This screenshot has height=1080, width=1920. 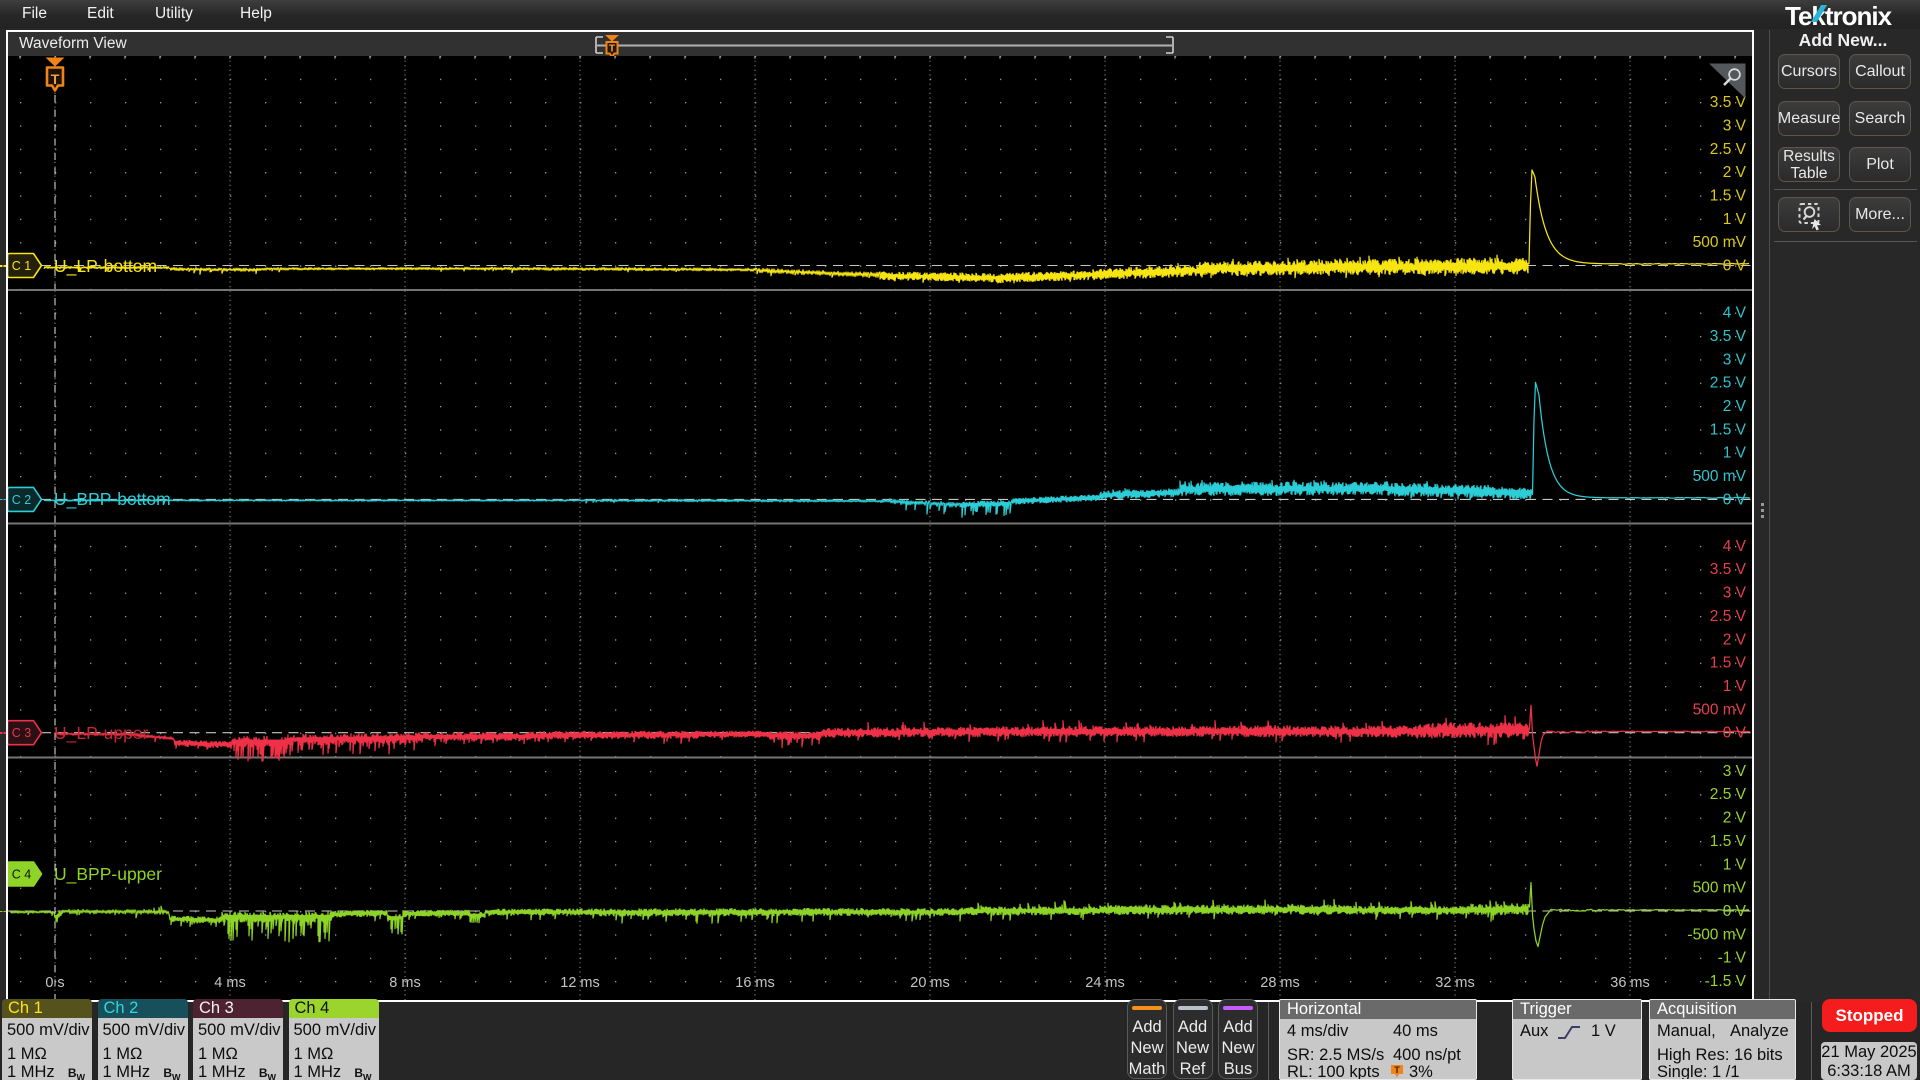 I want to click on svg-text: 8 ms, so click(x=404, y=983).